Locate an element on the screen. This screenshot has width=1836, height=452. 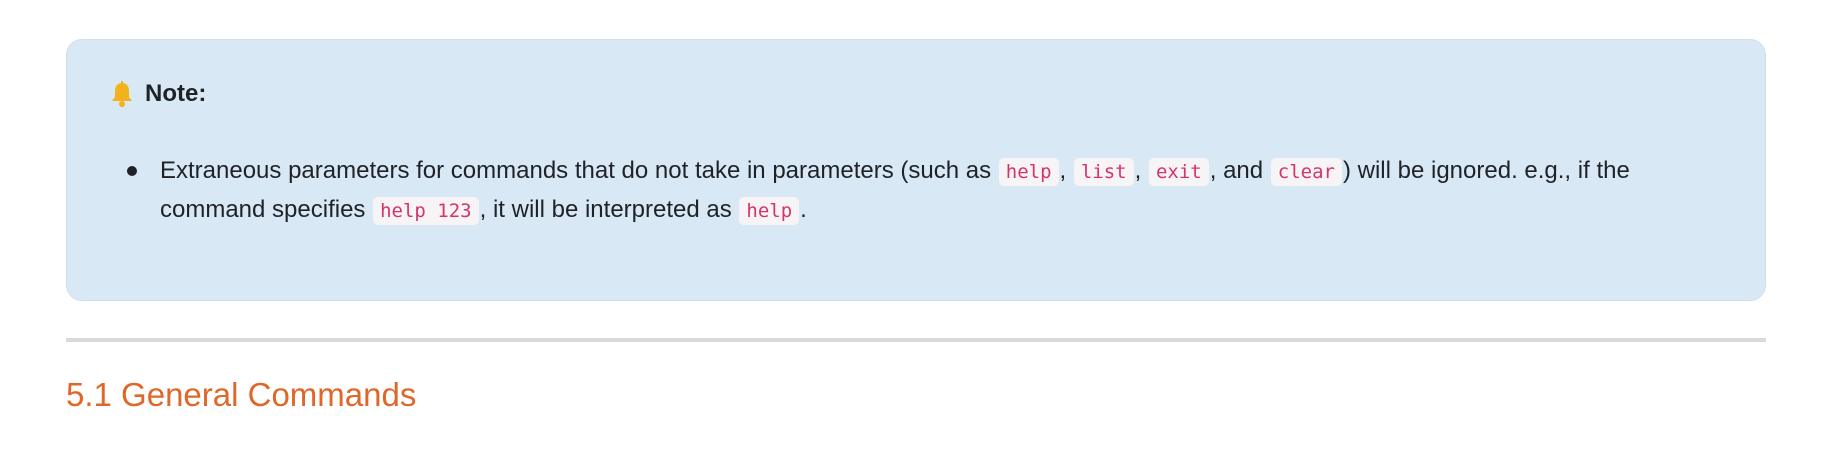
section-divider is located at coordinates (916, 340).